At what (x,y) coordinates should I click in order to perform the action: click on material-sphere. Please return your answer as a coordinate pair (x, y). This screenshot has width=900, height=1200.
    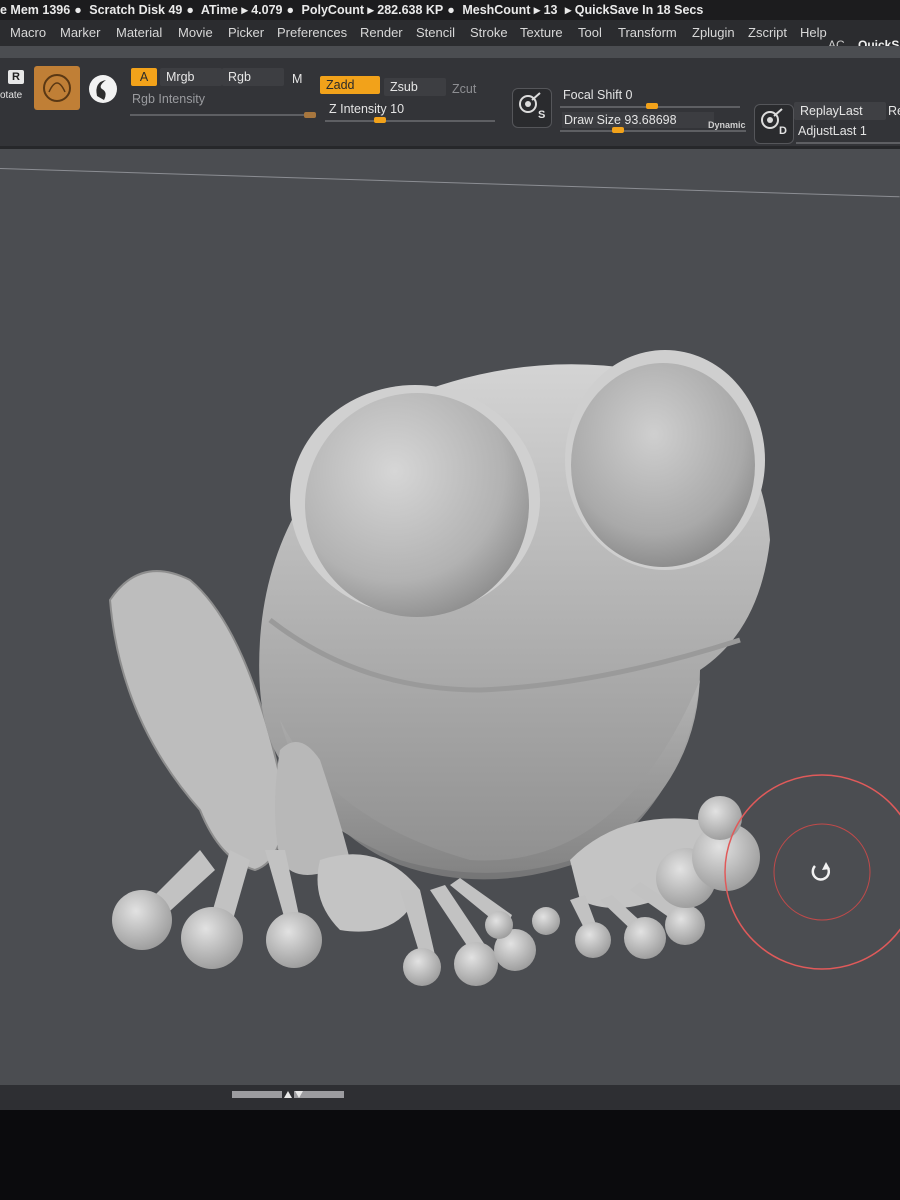
    Looking at the image, I should click on (103, 89).